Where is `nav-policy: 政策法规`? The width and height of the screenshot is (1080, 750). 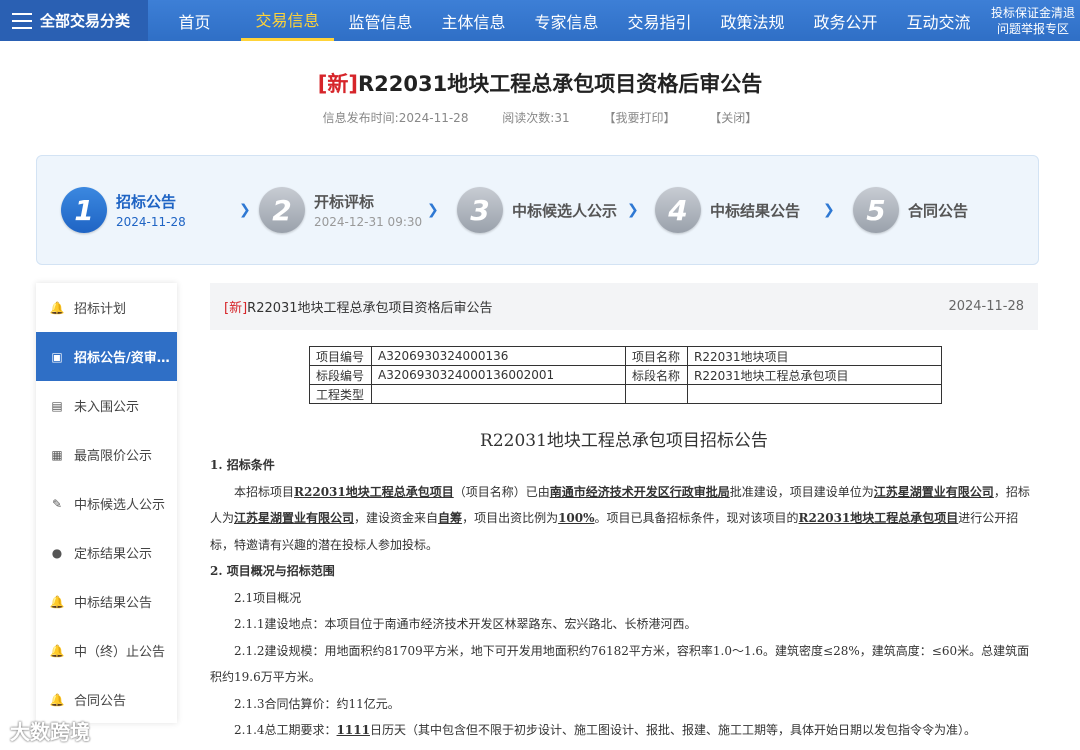 nav-policy: 政策法规 is located at coordinates (752, 20).